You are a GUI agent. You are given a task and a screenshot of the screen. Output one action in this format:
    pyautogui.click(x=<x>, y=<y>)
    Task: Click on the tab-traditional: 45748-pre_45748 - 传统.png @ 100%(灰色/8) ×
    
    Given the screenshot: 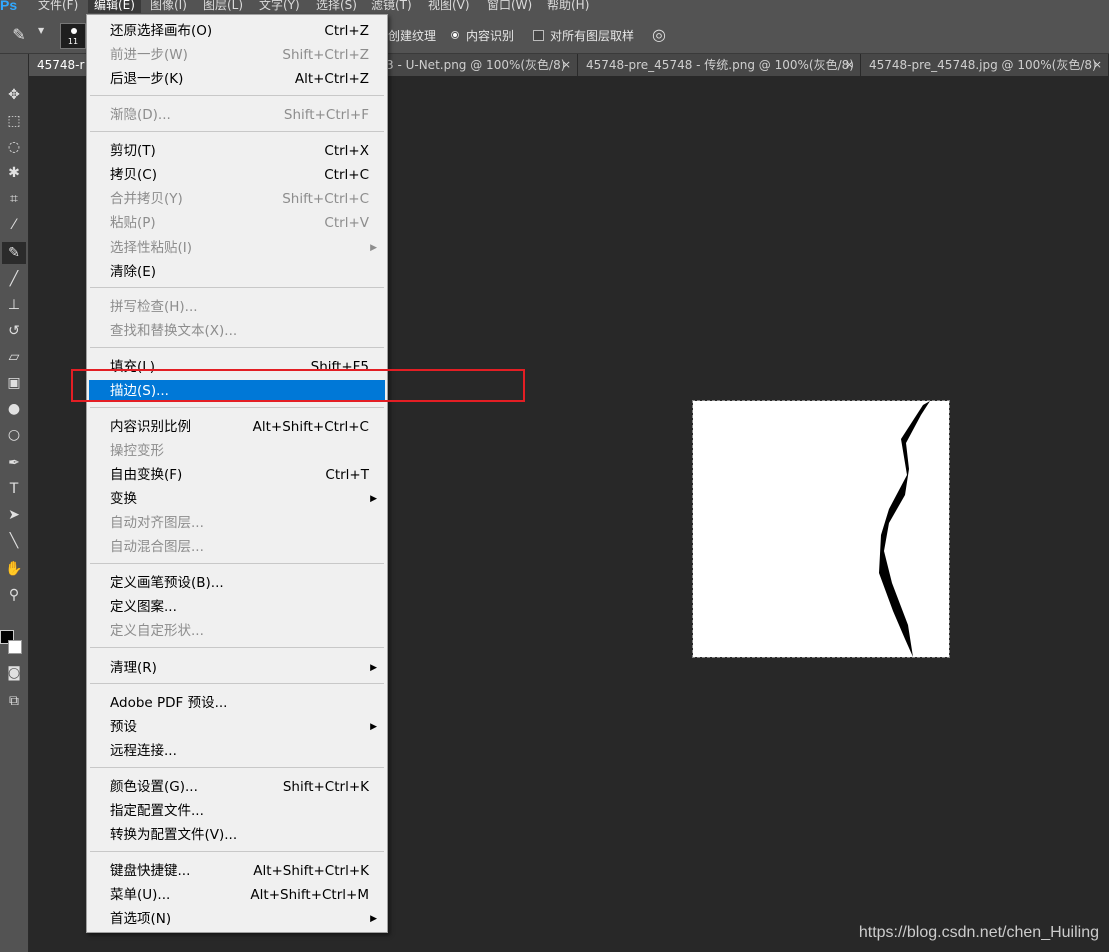 What is the action you would take?
    pyautogui.click(x=719, y=65)
    